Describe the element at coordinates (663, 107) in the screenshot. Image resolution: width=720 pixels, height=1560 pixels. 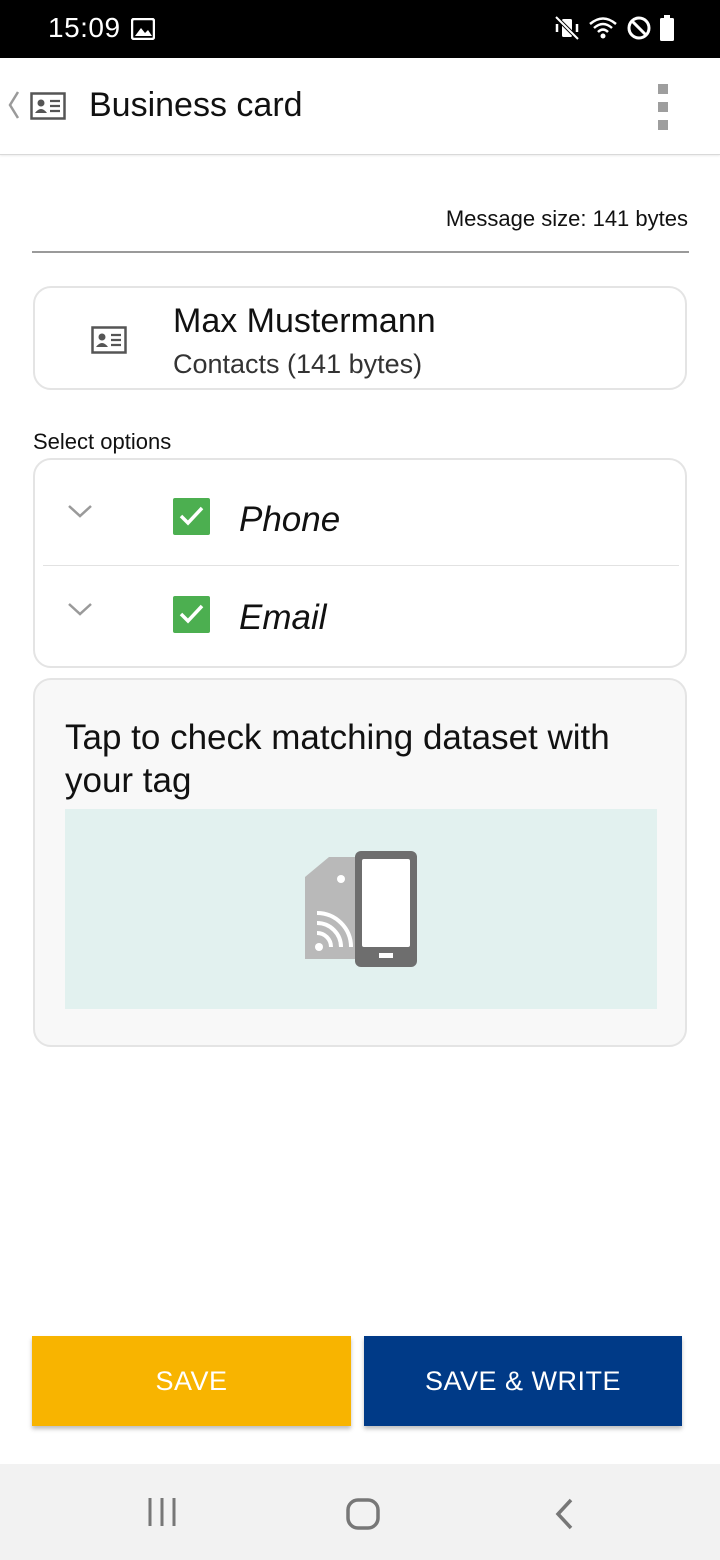
I see `more-options-icon` at that location.